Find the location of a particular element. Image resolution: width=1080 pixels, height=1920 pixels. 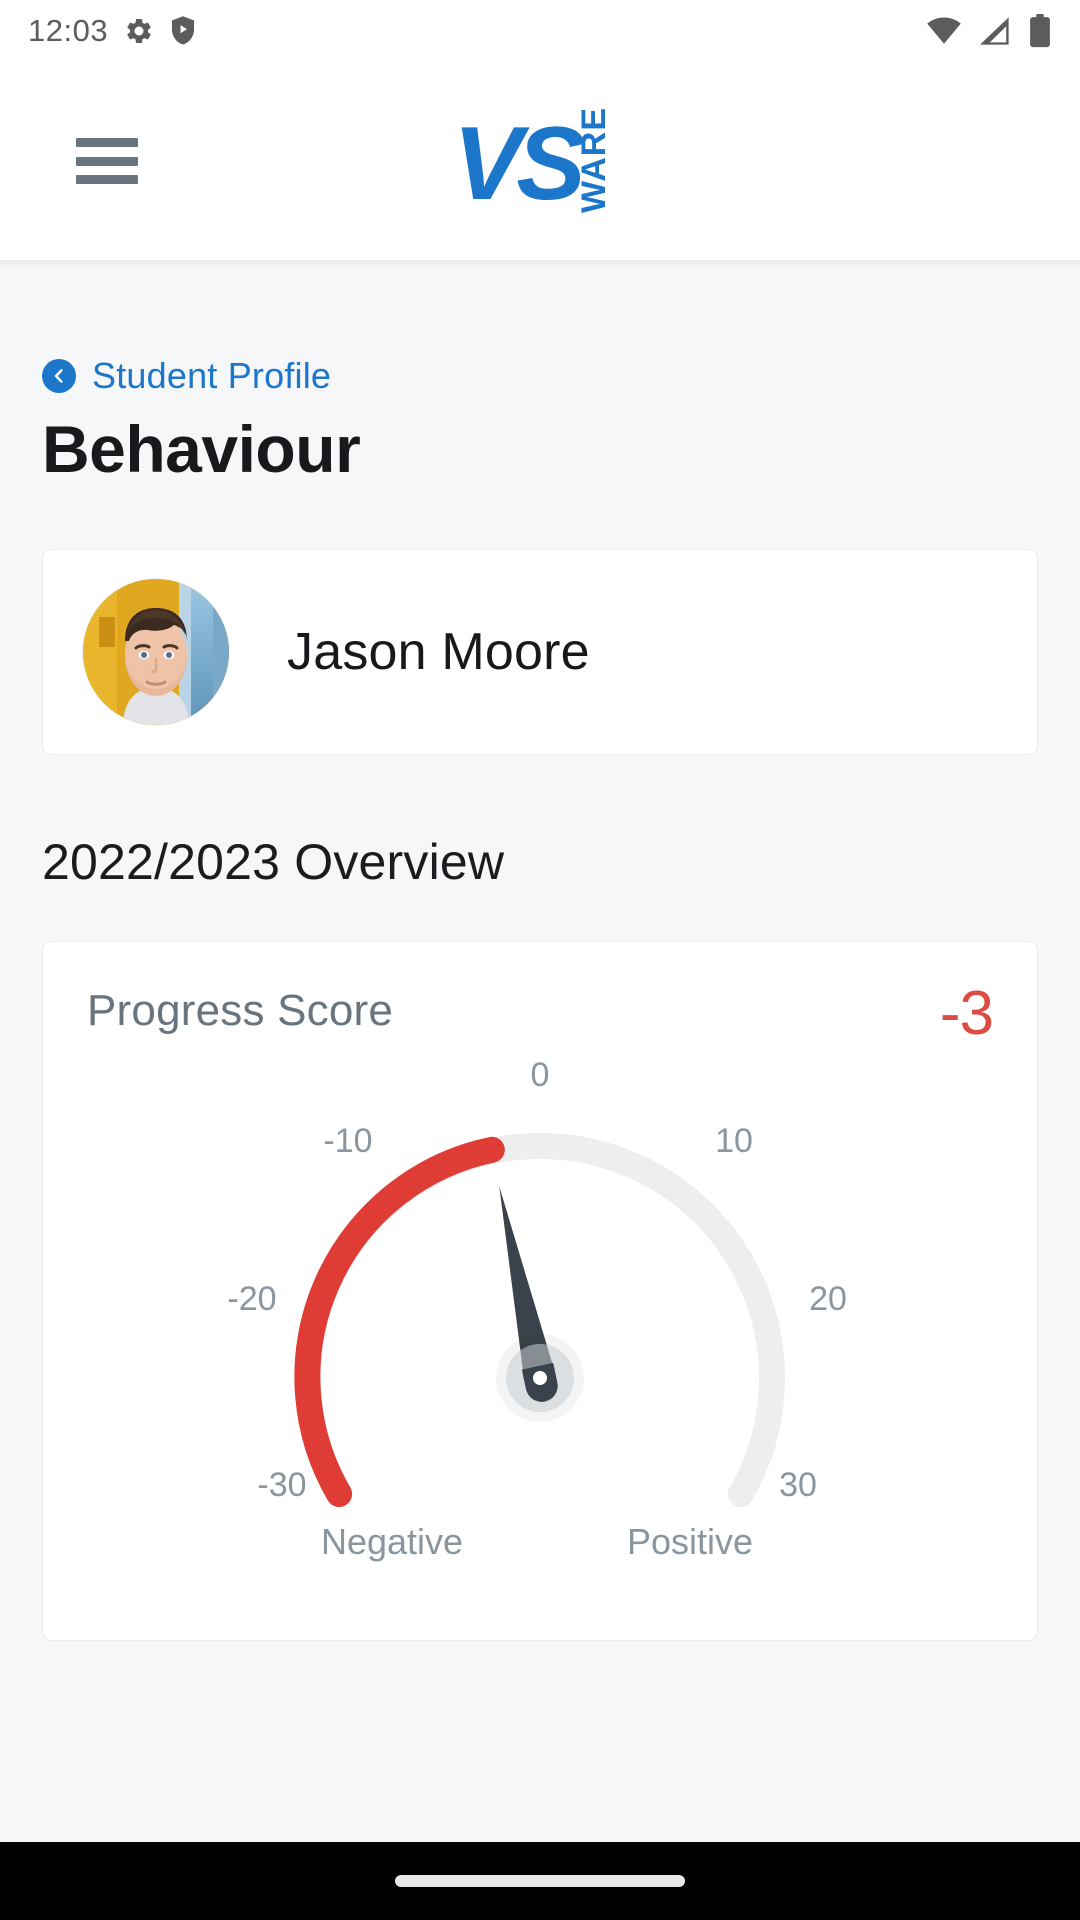

chevron-left-circle-icon is located at coordinates (59, 376).